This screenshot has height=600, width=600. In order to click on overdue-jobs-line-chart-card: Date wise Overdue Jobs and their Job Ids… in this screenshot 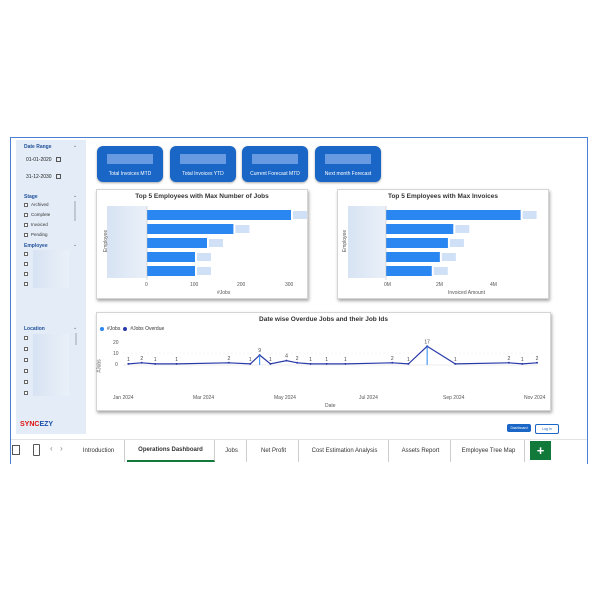, I will do `click(323, 361)`.